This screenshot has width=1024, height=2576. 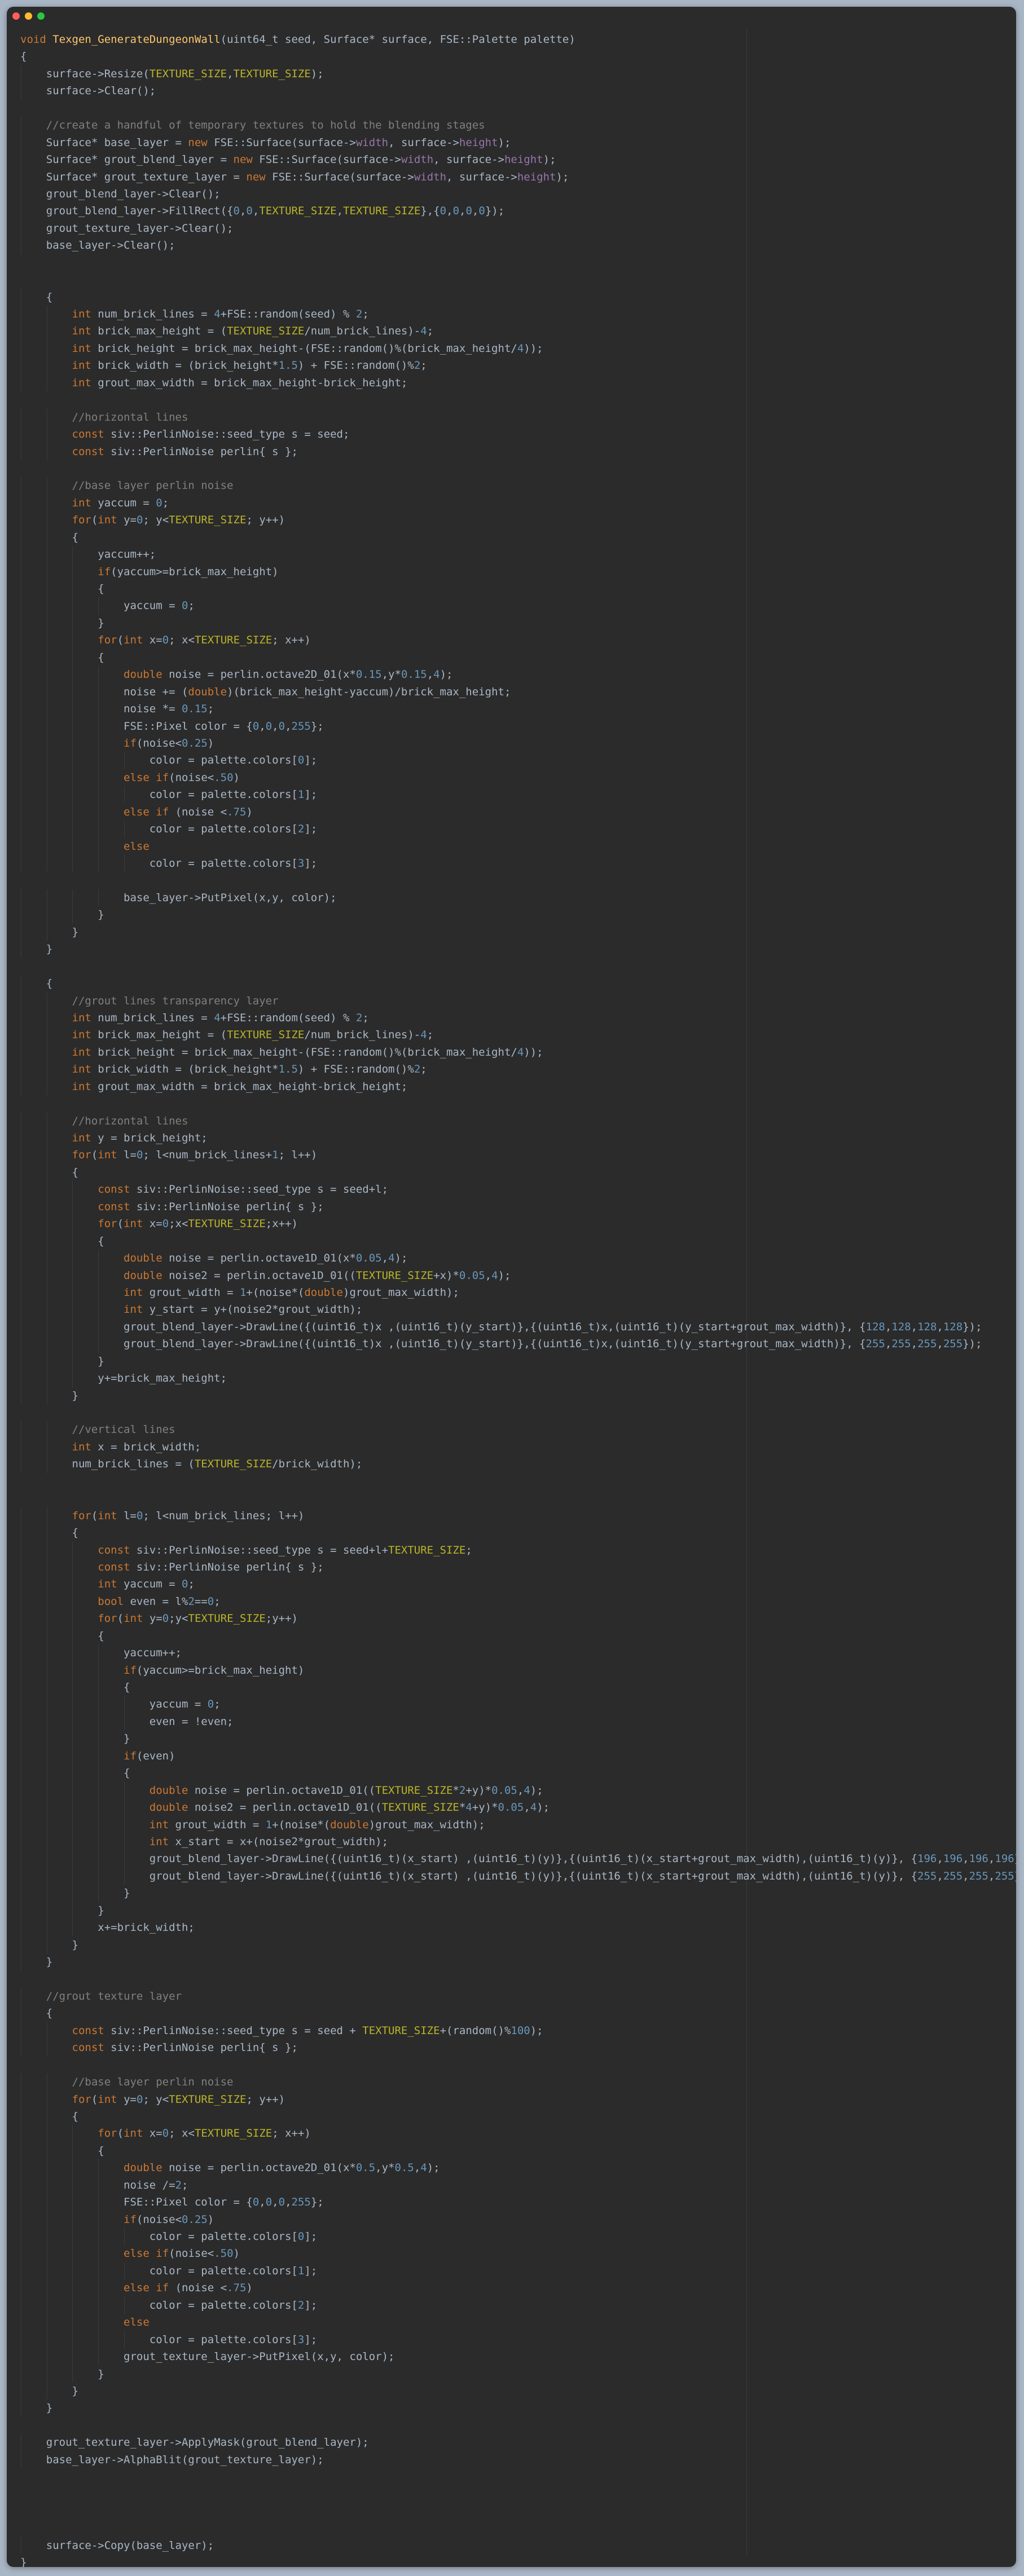 What do you see at coordinates (120, 502) in the screenshot?
I see `code-text: int yaccum = 0;` at bounding box center [120, 502].